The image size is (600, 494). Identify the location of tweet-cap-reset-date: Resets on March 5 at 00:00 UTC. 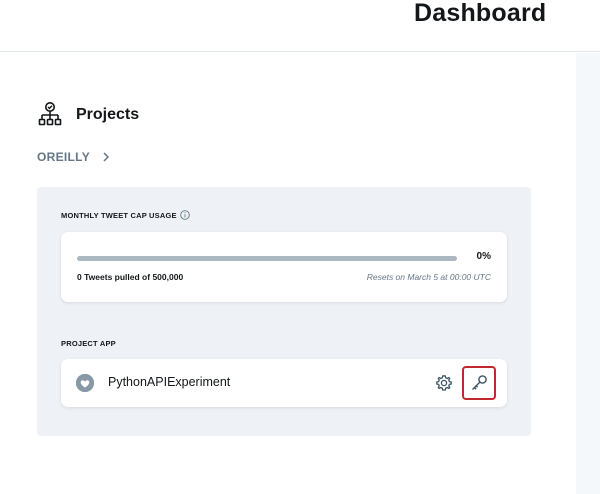
(428, 277).